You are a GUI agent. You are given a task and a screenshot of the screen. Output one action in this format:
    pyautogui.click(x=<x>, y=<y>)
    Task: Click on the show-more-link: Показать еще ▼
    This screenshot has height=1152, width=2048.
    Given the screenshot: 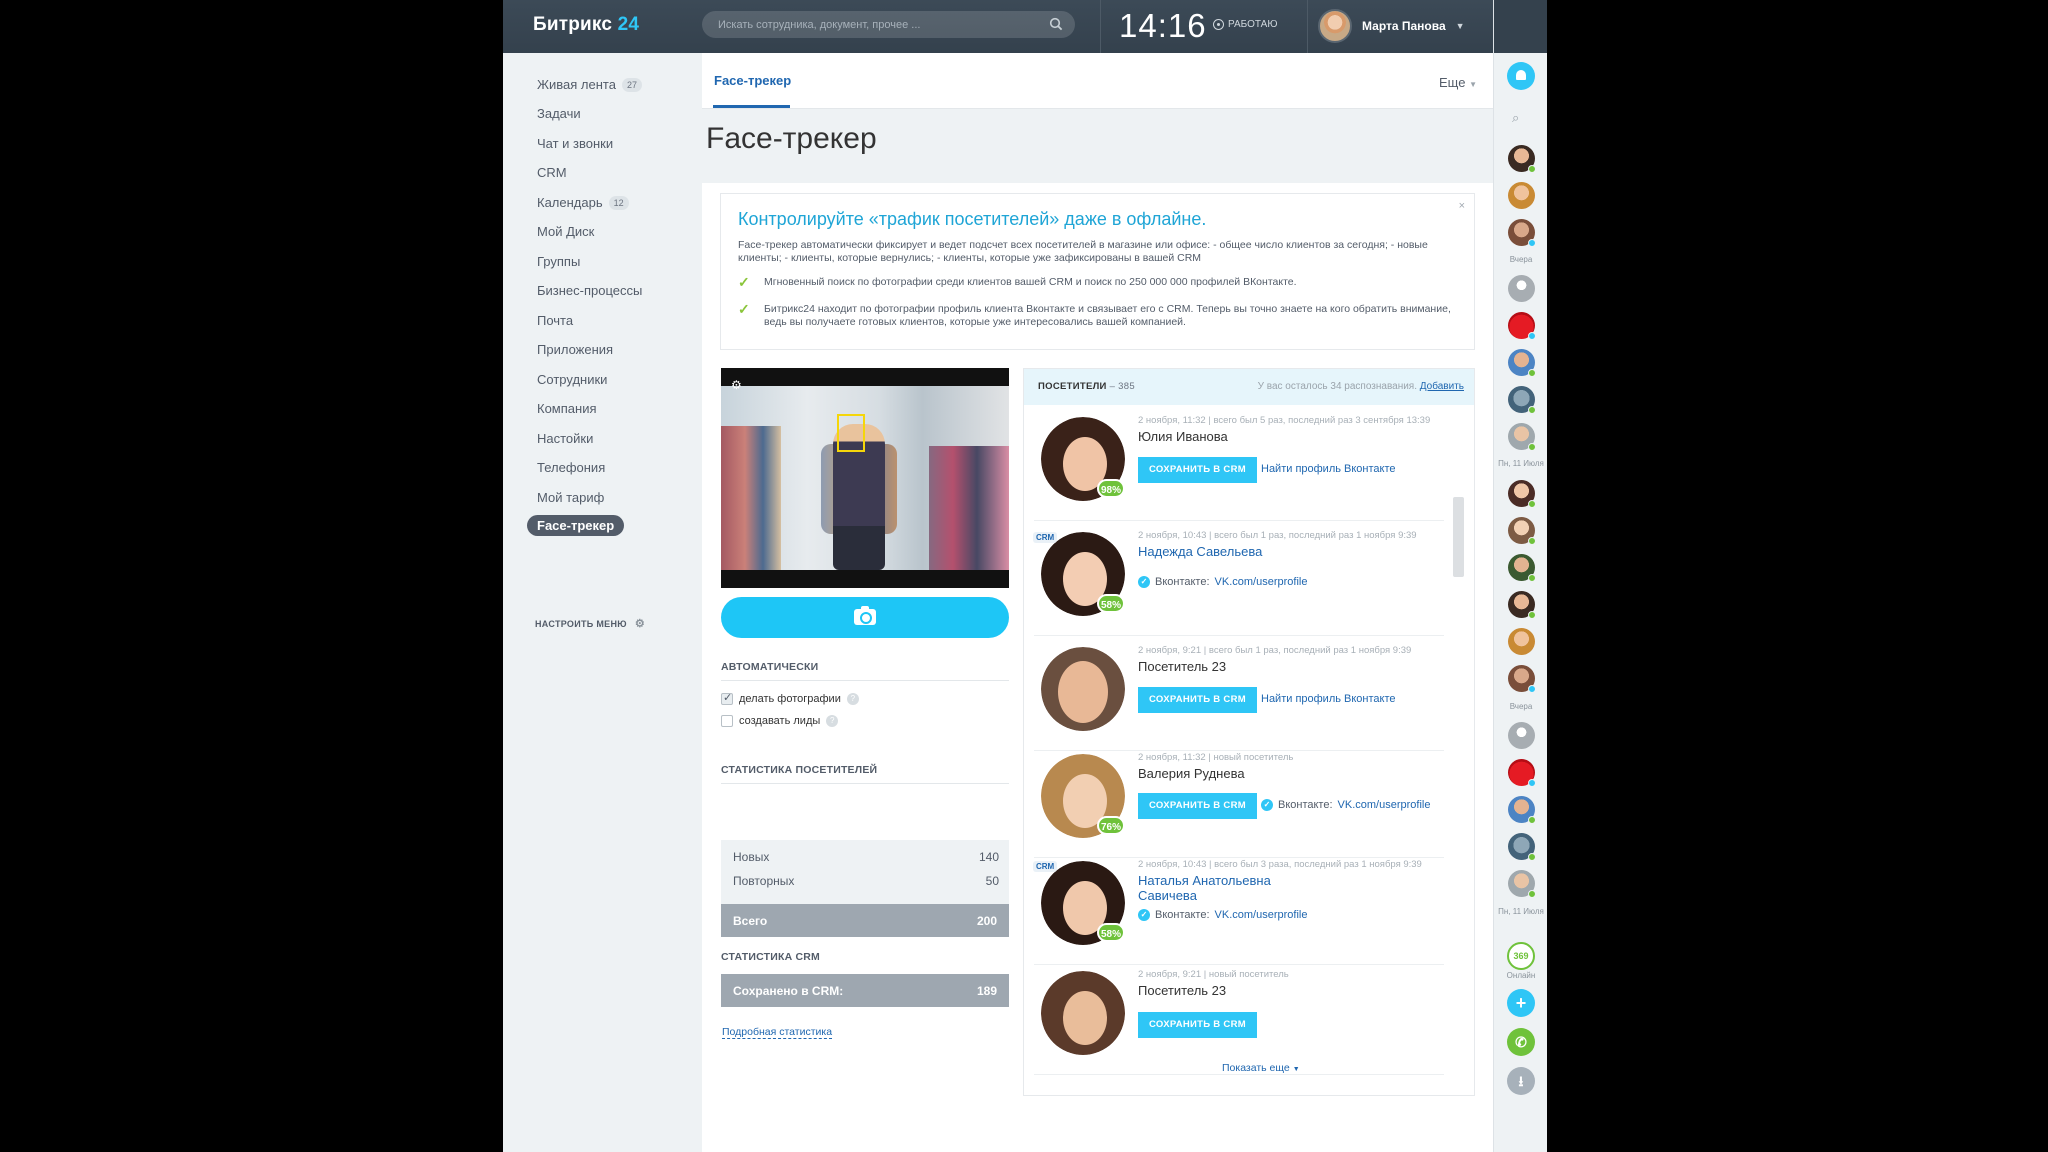 What is the action you would take?
    pyautogui.click(x=1261, y=1068)
    